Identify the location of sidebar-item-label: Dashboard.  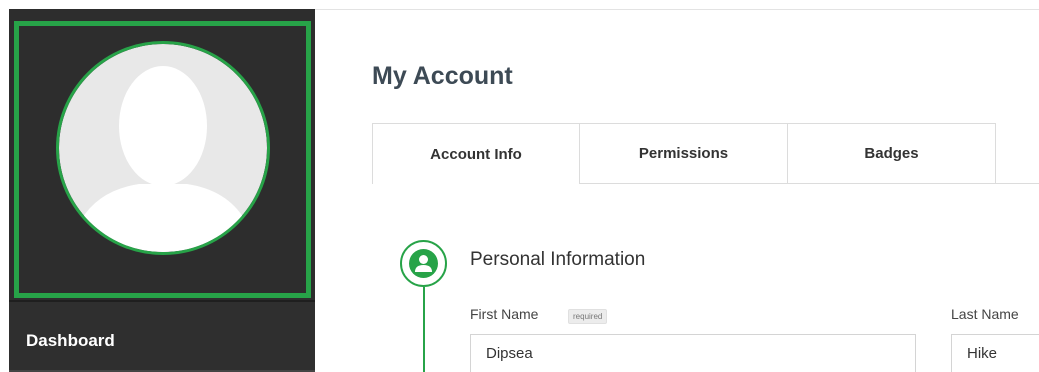
(70, 340).